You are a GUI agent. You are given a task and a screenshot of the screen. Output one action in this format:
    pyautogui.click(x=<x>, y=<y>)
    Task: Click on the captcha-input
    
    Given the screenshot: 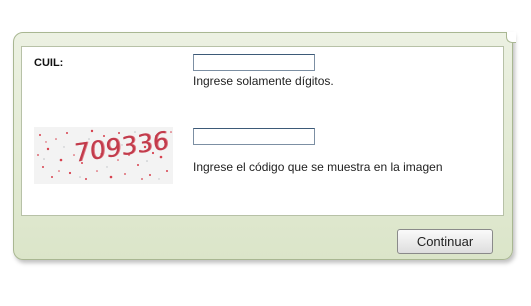 What is the action you would take?
    pyautogui.click(x=254, y=136)
    